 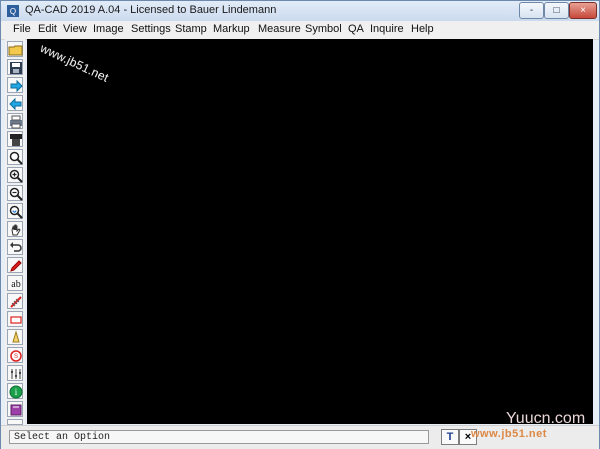 I want to click on menu-measure: Measure, so click(x=279, y=29).